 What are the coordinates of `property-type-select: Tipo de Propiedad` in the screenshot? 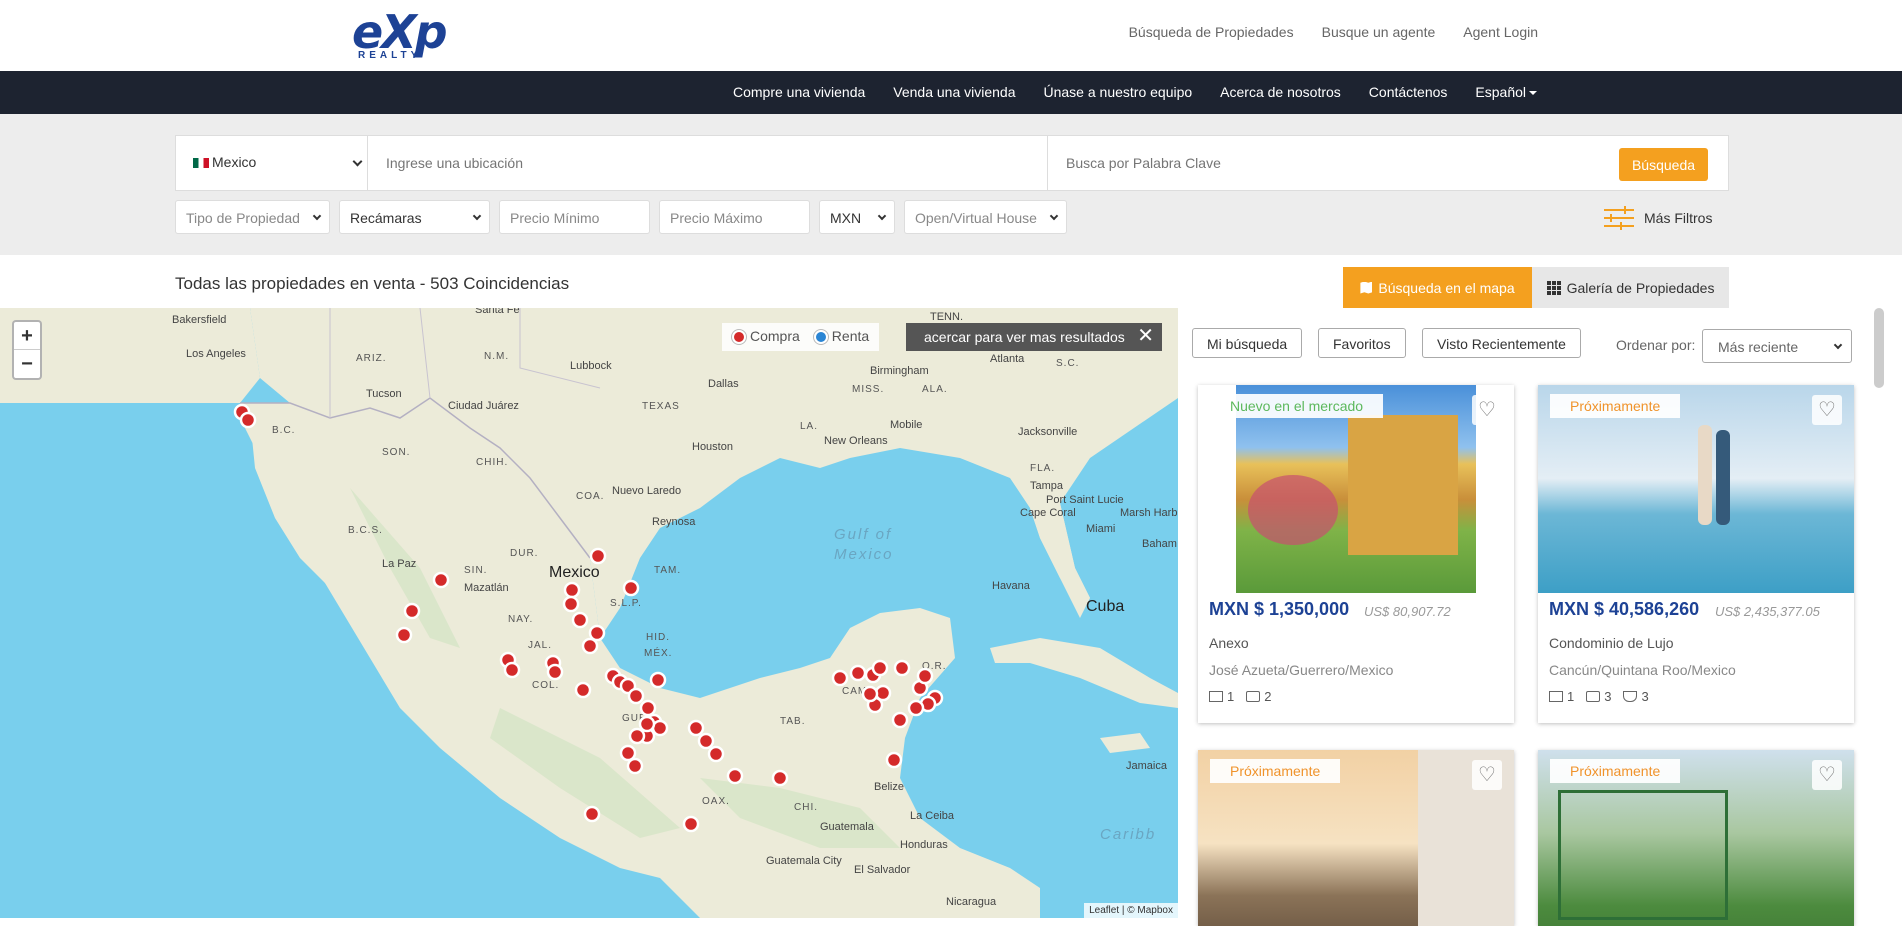 It's located at (252, 217).